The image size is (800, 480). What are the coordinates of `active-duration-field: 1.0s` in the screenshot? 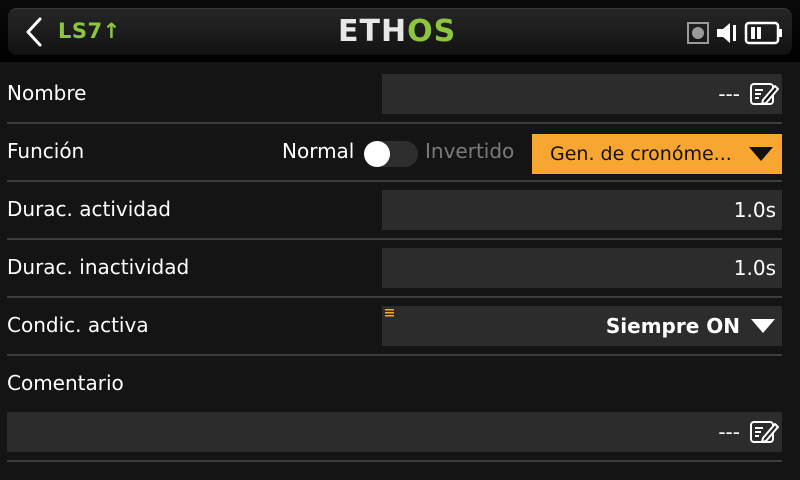 It's located at (582, 210).